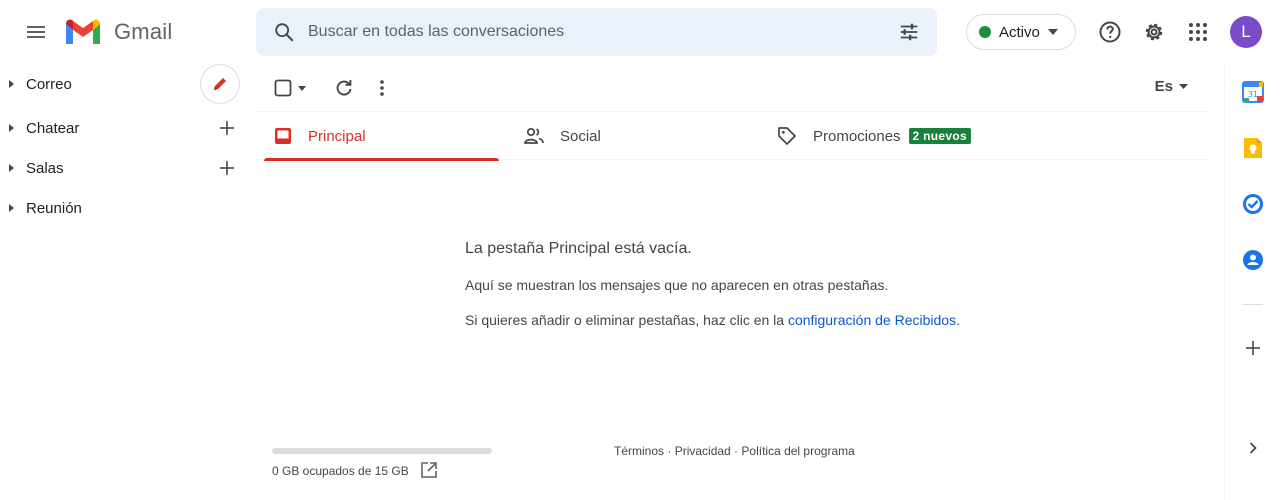 The width and height of the screenshot is (1280, 500). I want to click on active-tab-indicator, so click(381, 159).